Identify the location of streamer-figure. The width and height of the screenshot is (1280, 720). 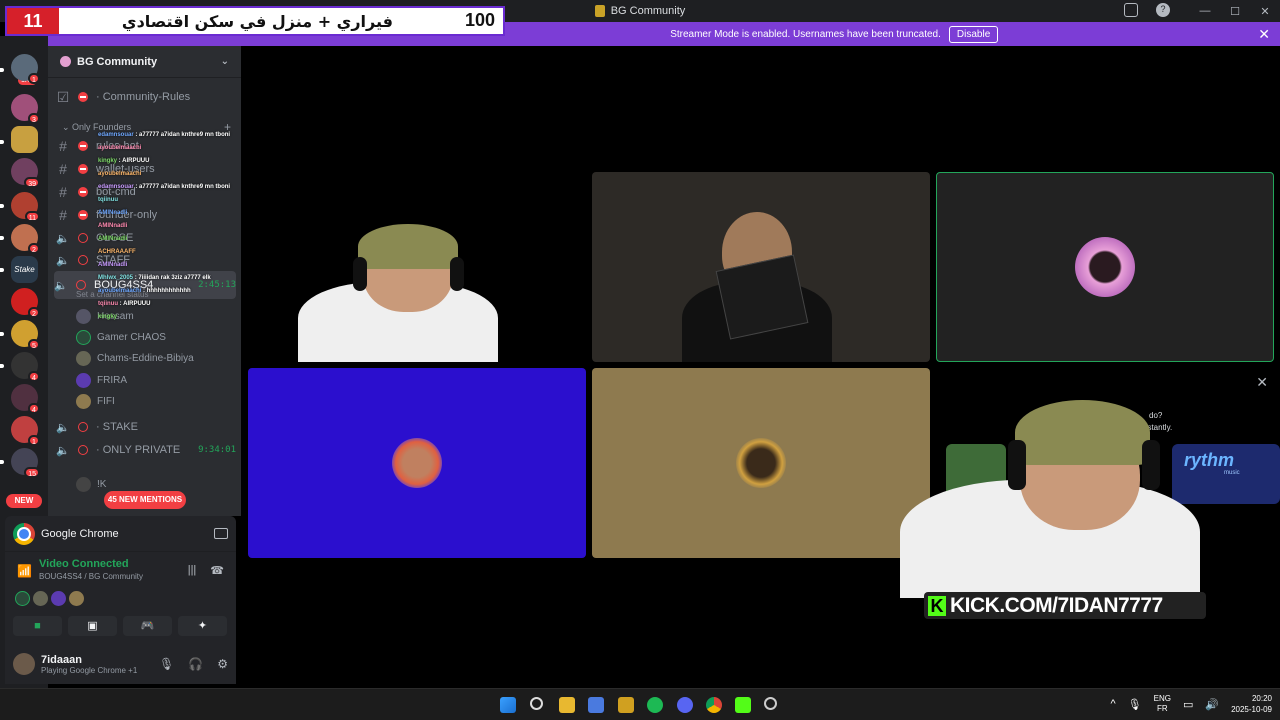
(1045, 489).